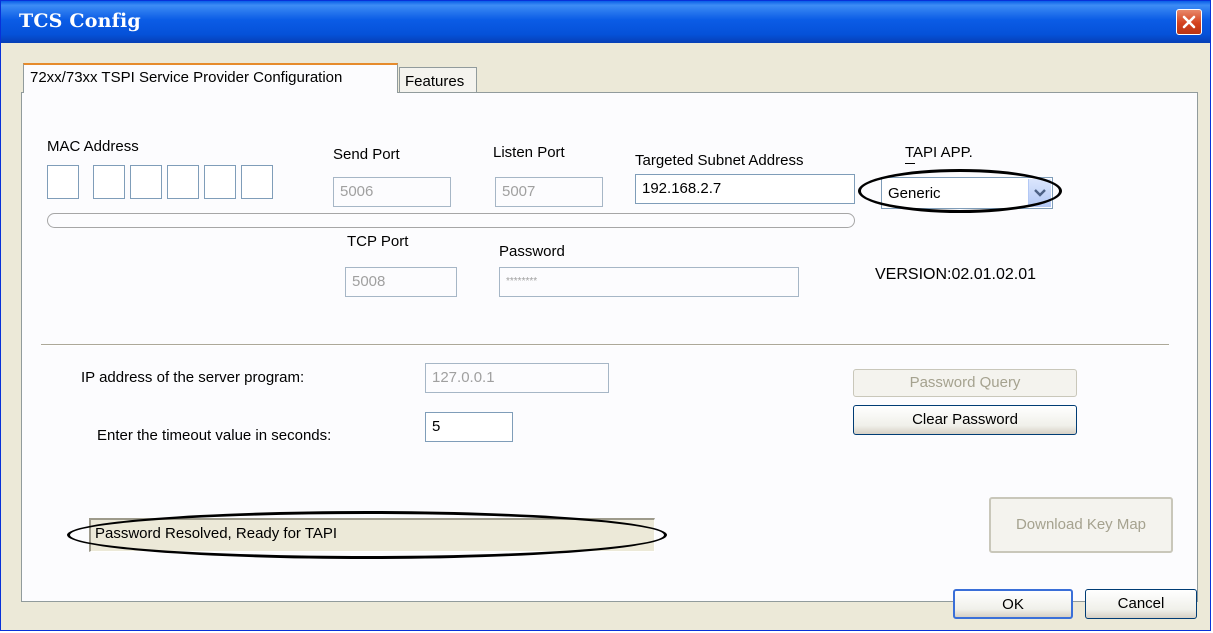  I want to click on listen-port-label: Listen Port, so click(529, 152).